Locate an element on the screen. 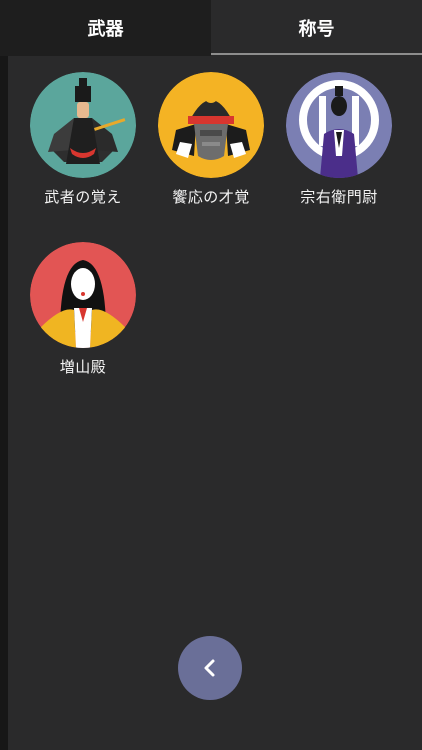 This screenshot has width=422, height=750. item-label: 饗応の才覚 is located at coordinates (211, 197).